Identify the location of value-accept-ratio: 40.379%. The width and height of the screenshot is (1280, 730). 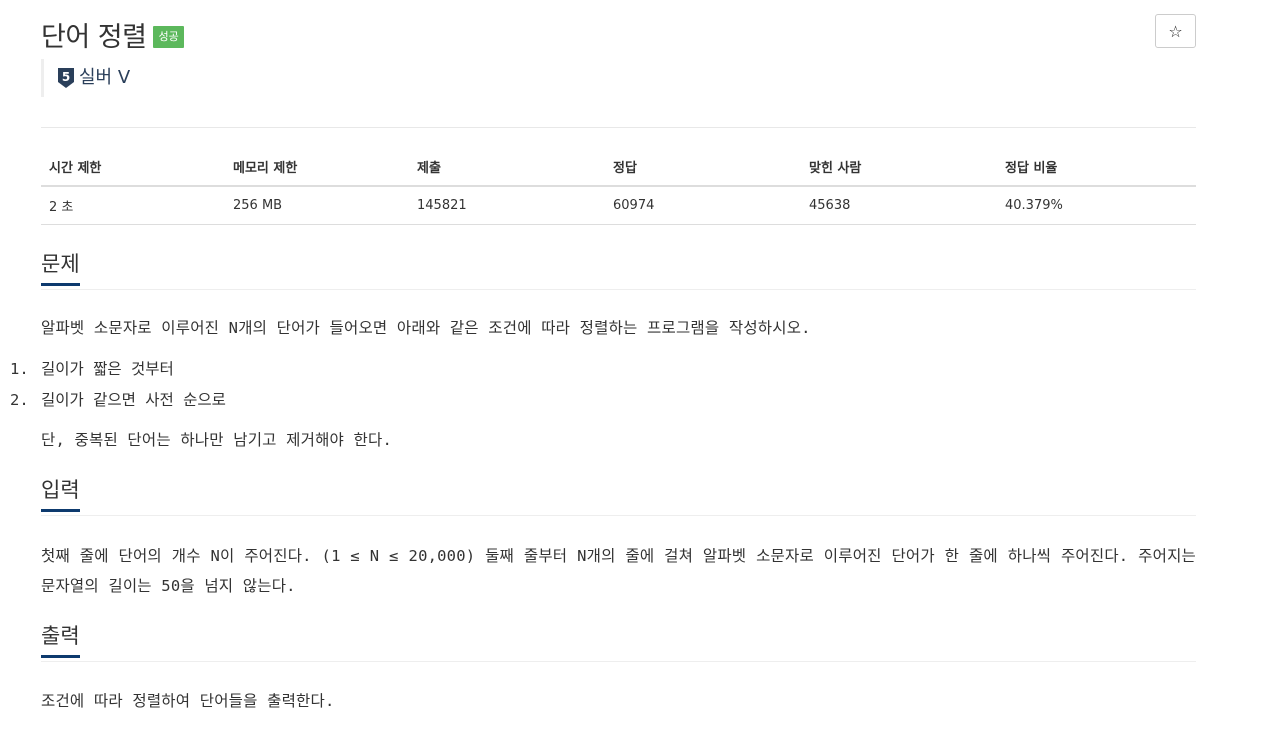
(1096, 205).